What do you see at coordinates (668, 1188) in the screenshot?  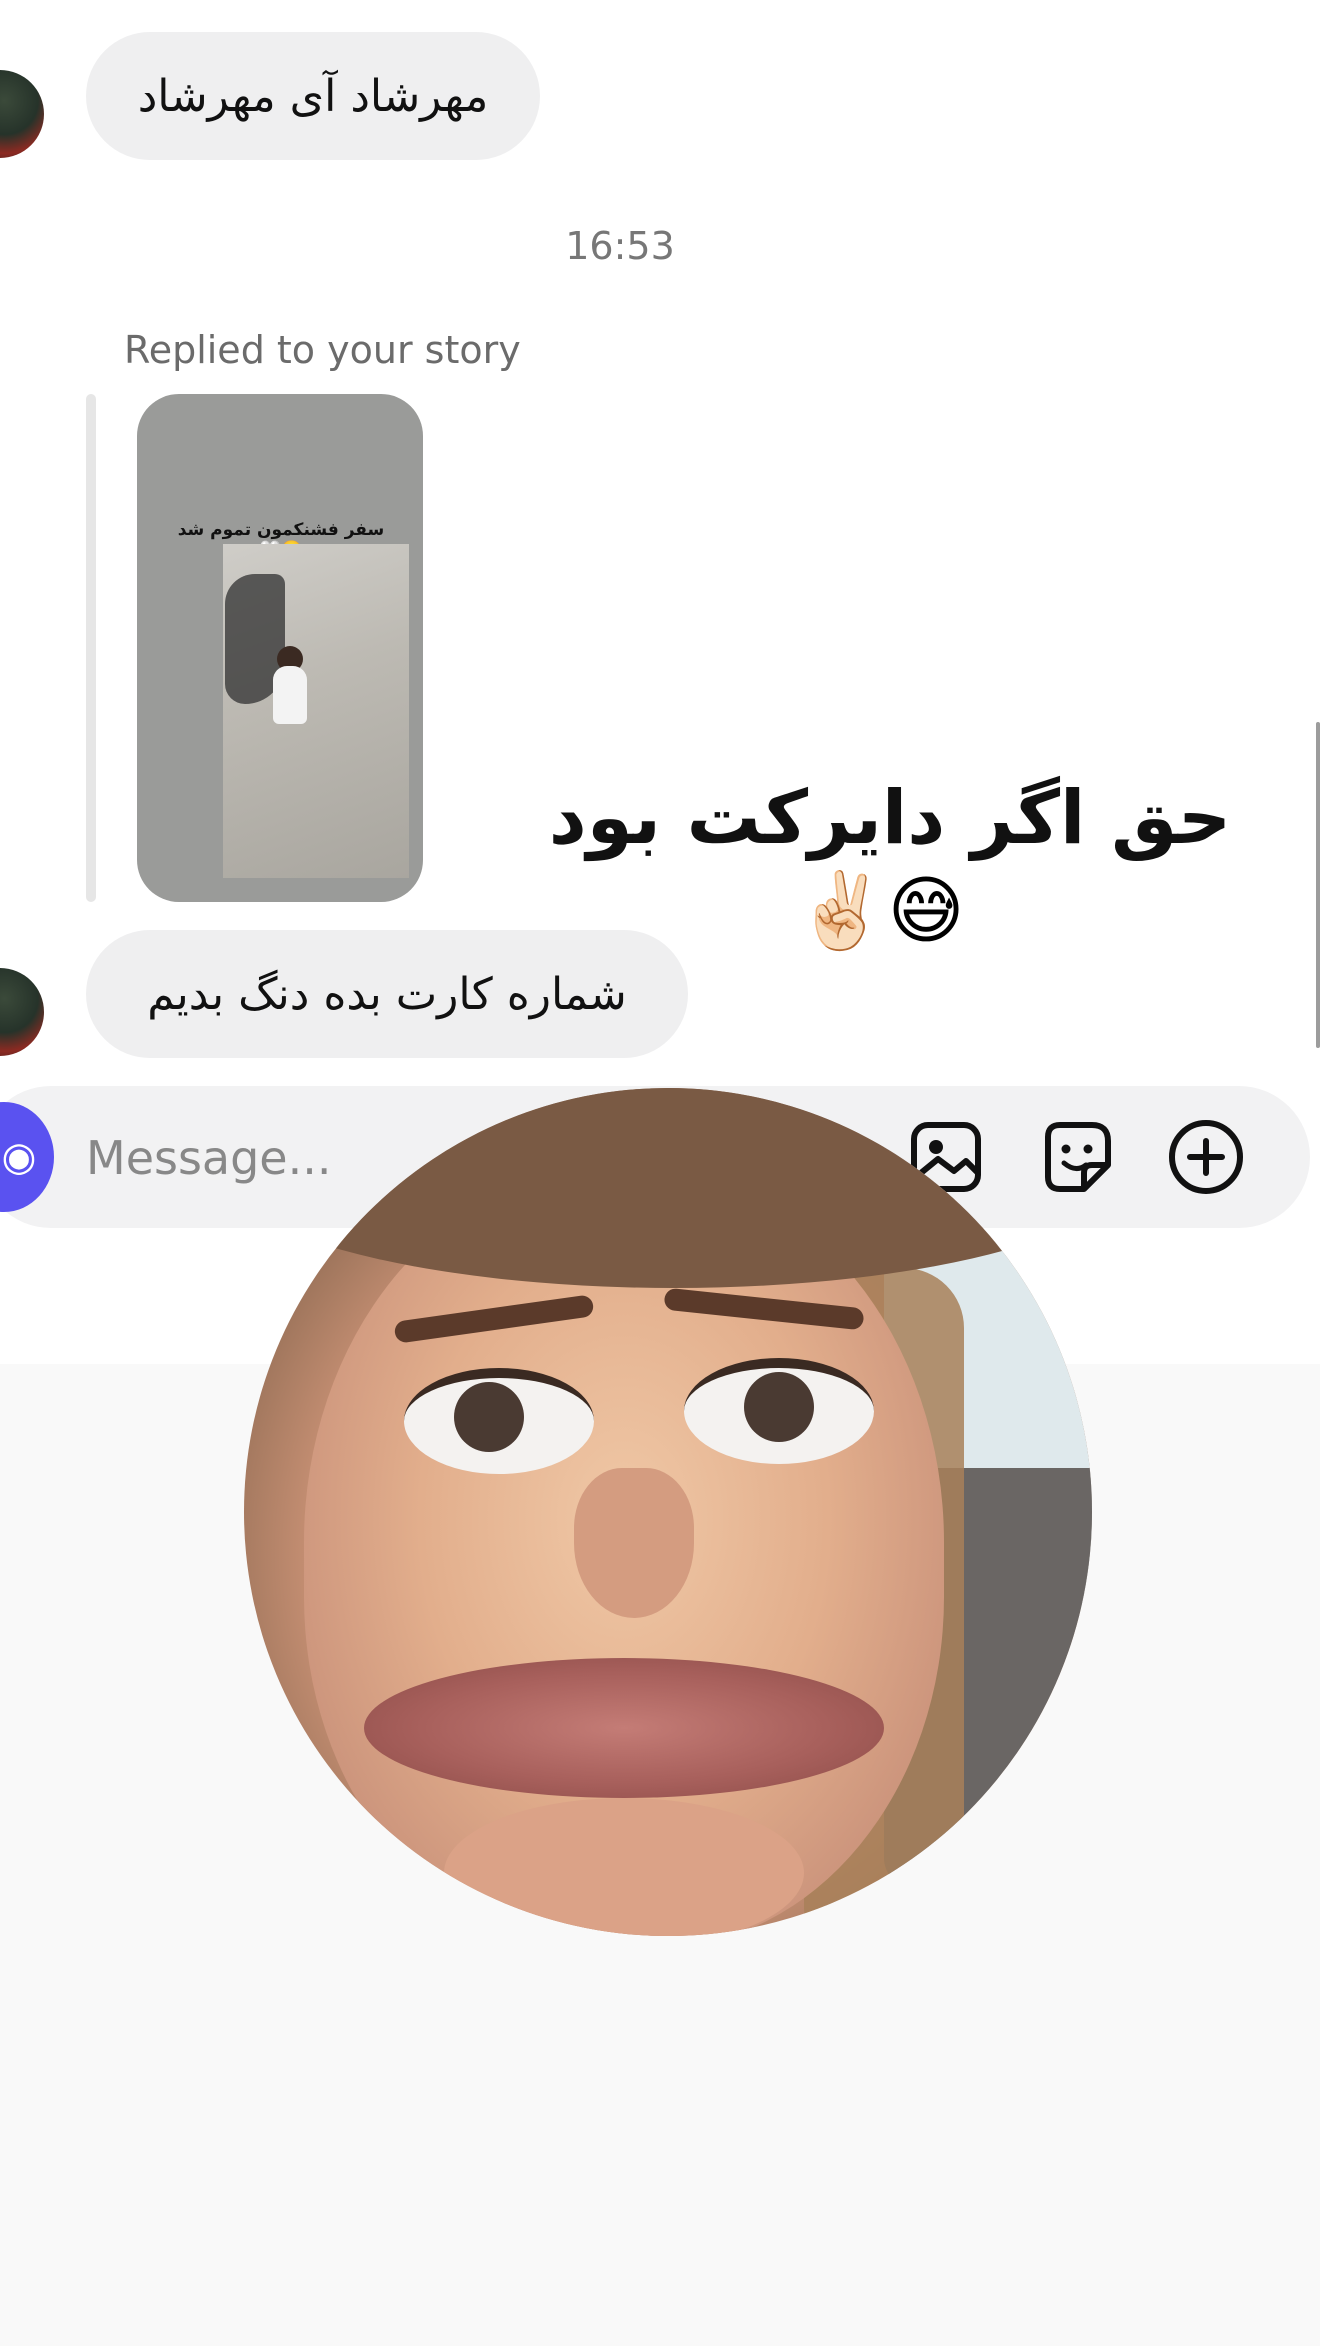 I see `hair-top` at bounding box center [668, 1188].